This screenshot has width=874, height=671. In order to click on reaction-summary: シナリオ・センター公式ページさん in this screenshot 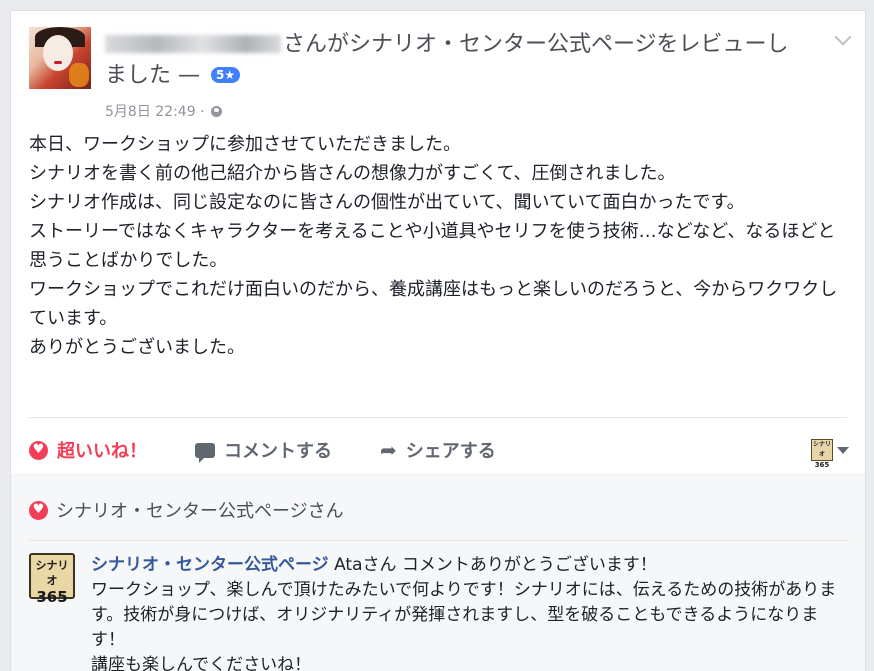, I will do `click(186, 510)`.